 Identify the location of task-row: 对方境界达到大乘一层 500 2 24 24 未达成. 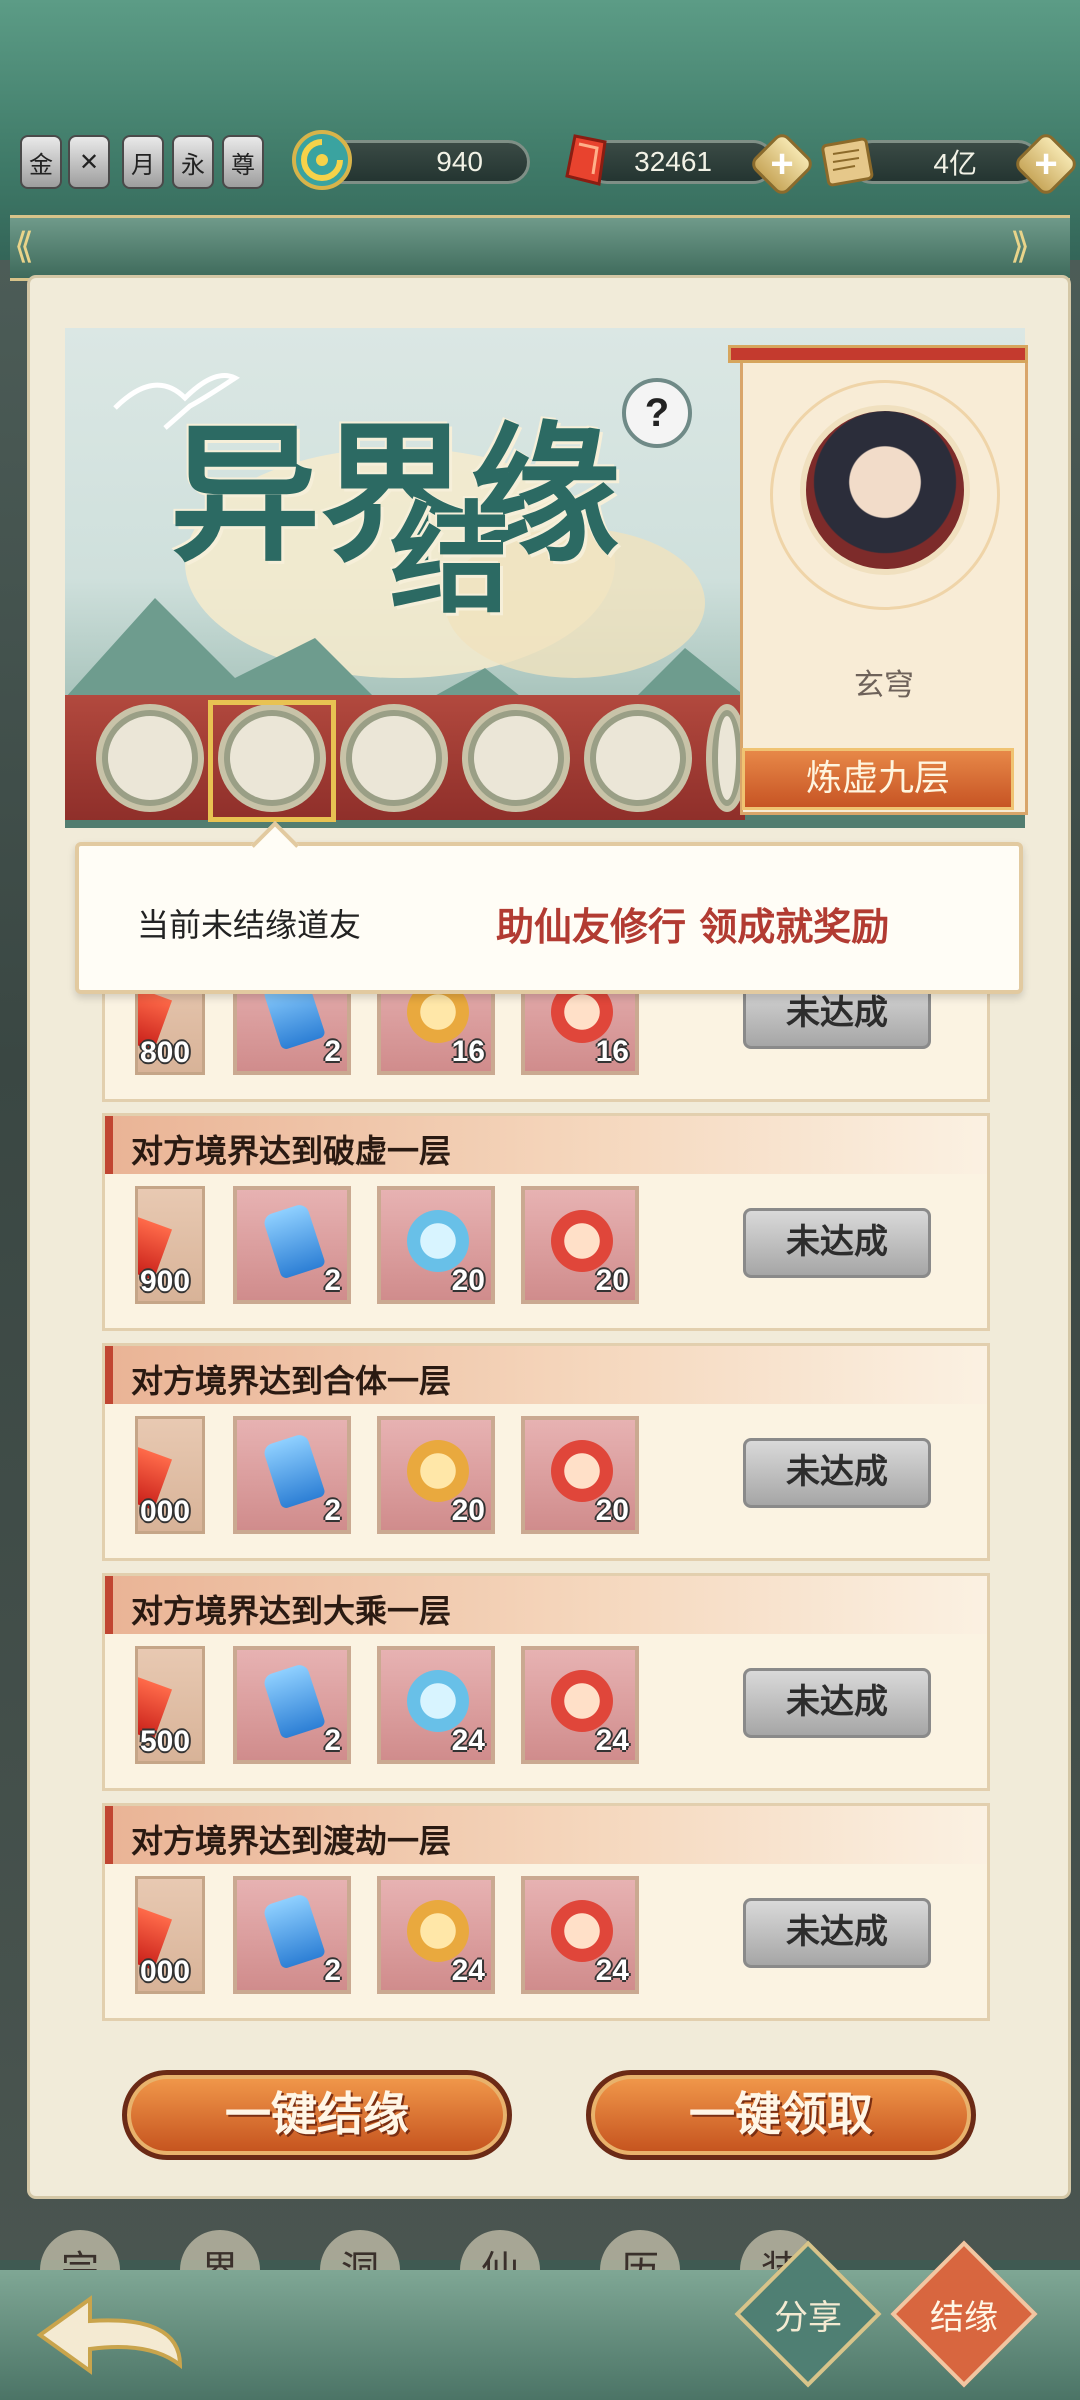
(546, 1682).